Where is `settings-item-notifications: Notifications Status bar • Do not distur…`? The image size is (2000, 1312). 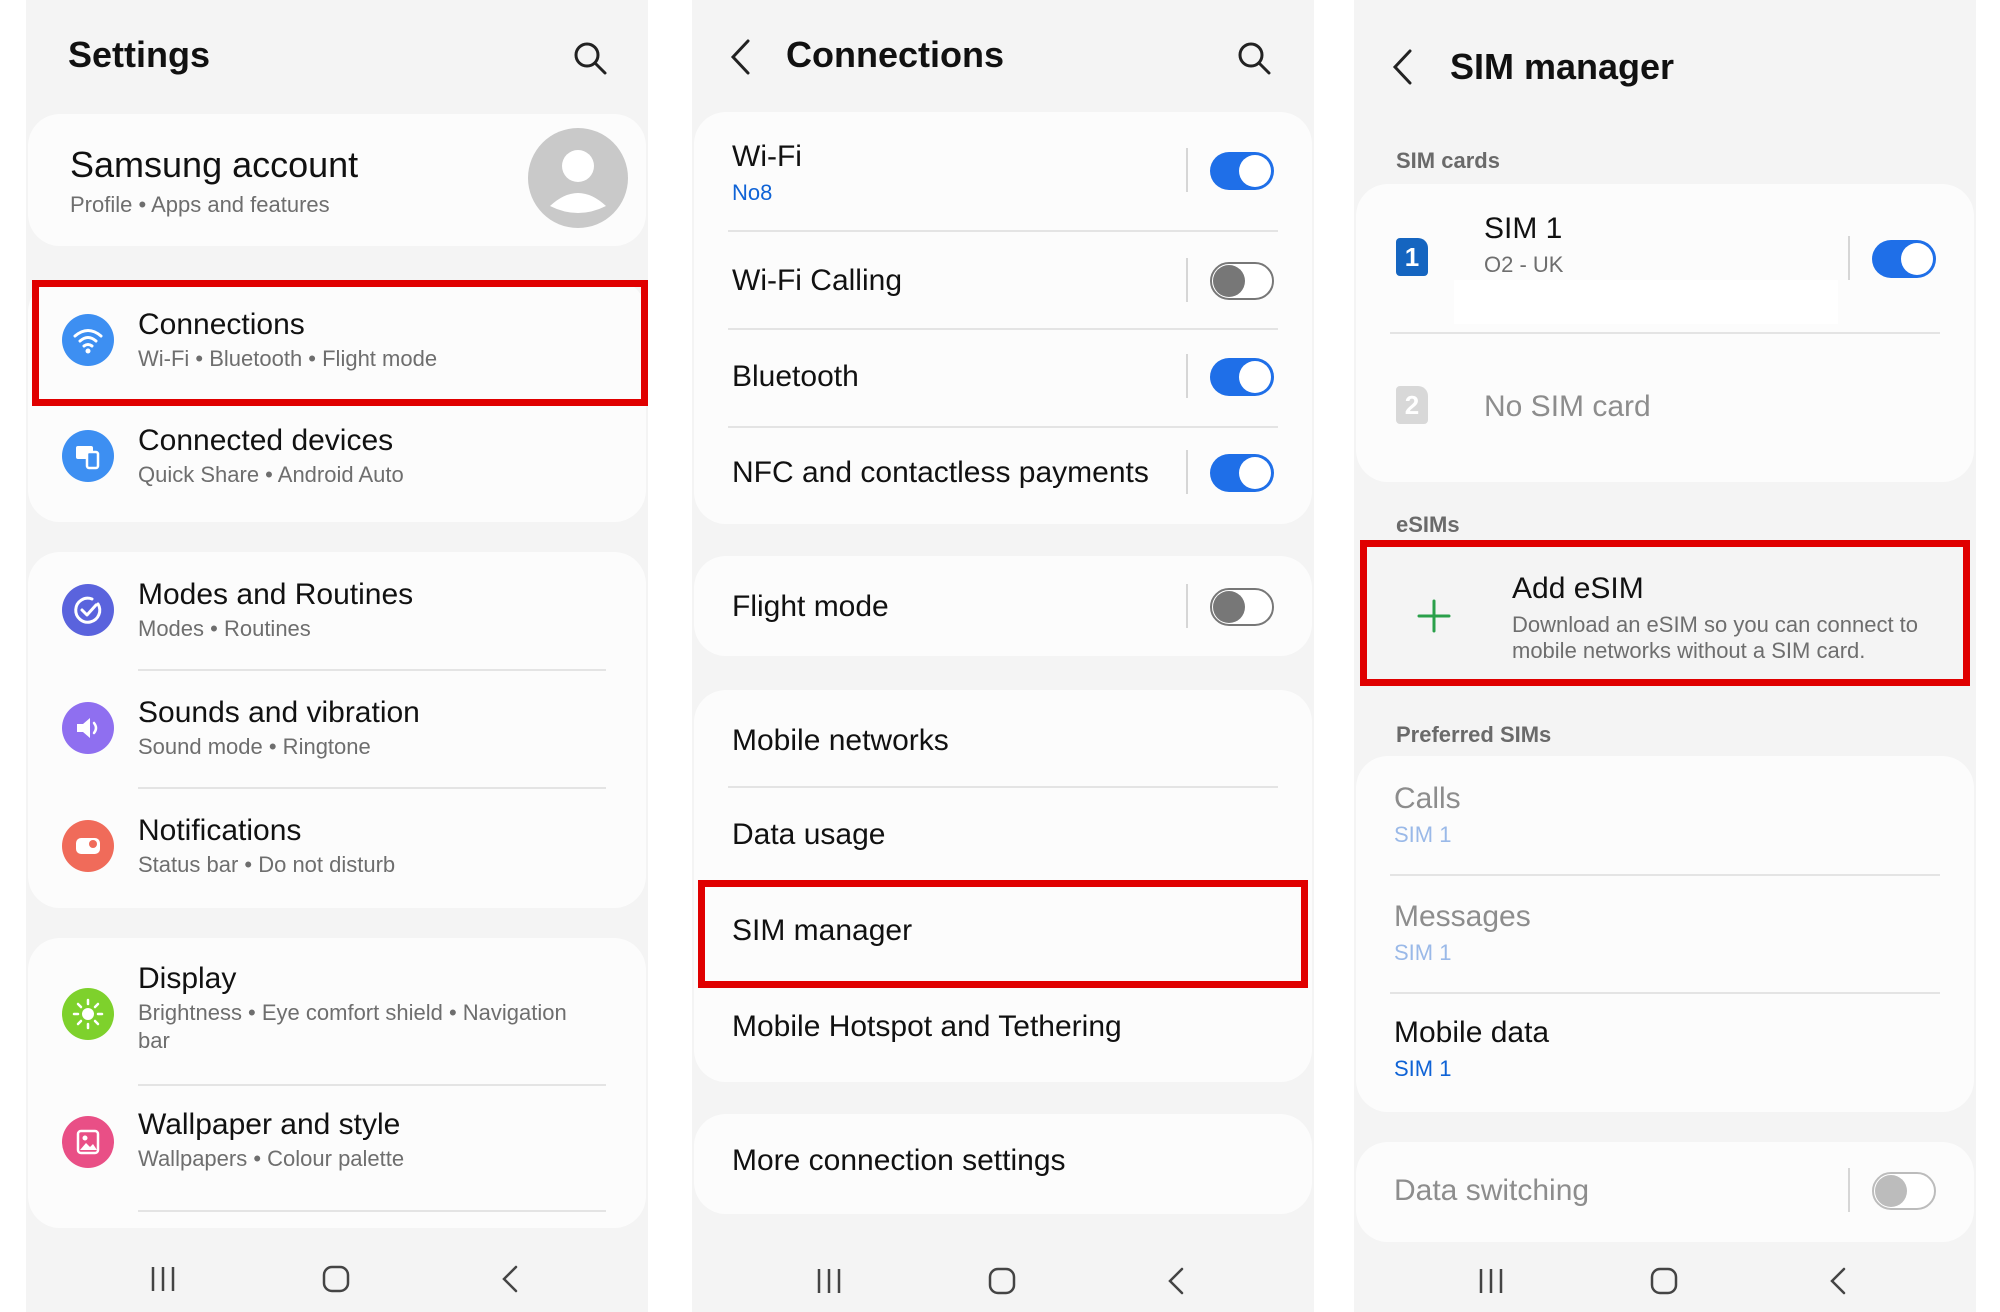
settings-item-notifications: Notifications Status bar • Do not distur… is located at coordinates (337, 847).